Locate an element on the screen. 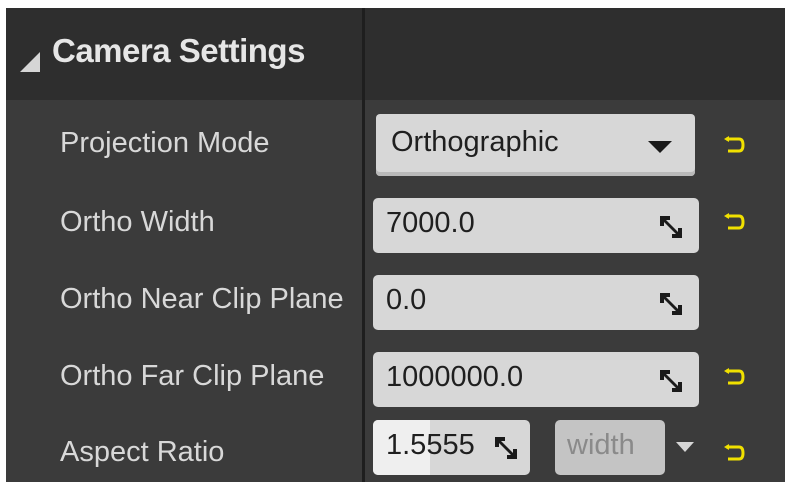 The image size is (791, 489). ortho-width-label: Ortho Width is located at coordinates (137, 222).